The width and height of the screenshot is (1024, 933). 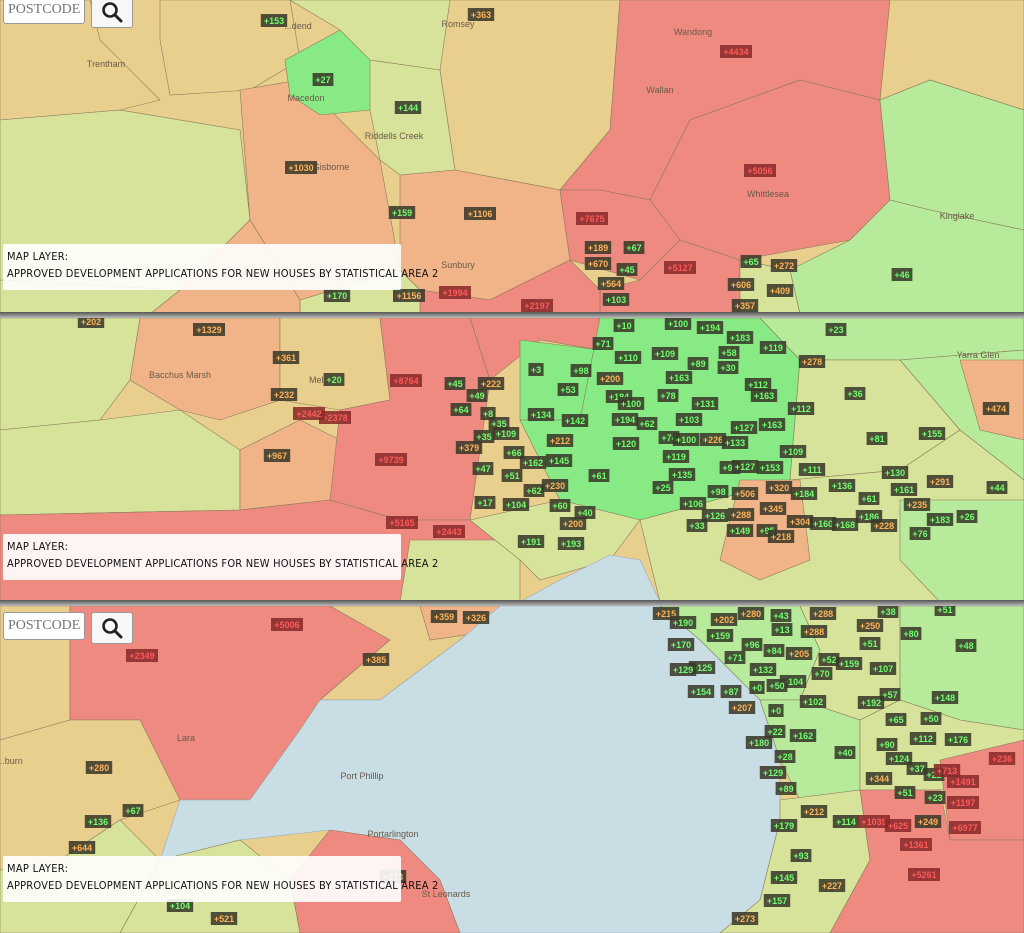 I want to click on value-badge: +135, so click(x=682, y=474).